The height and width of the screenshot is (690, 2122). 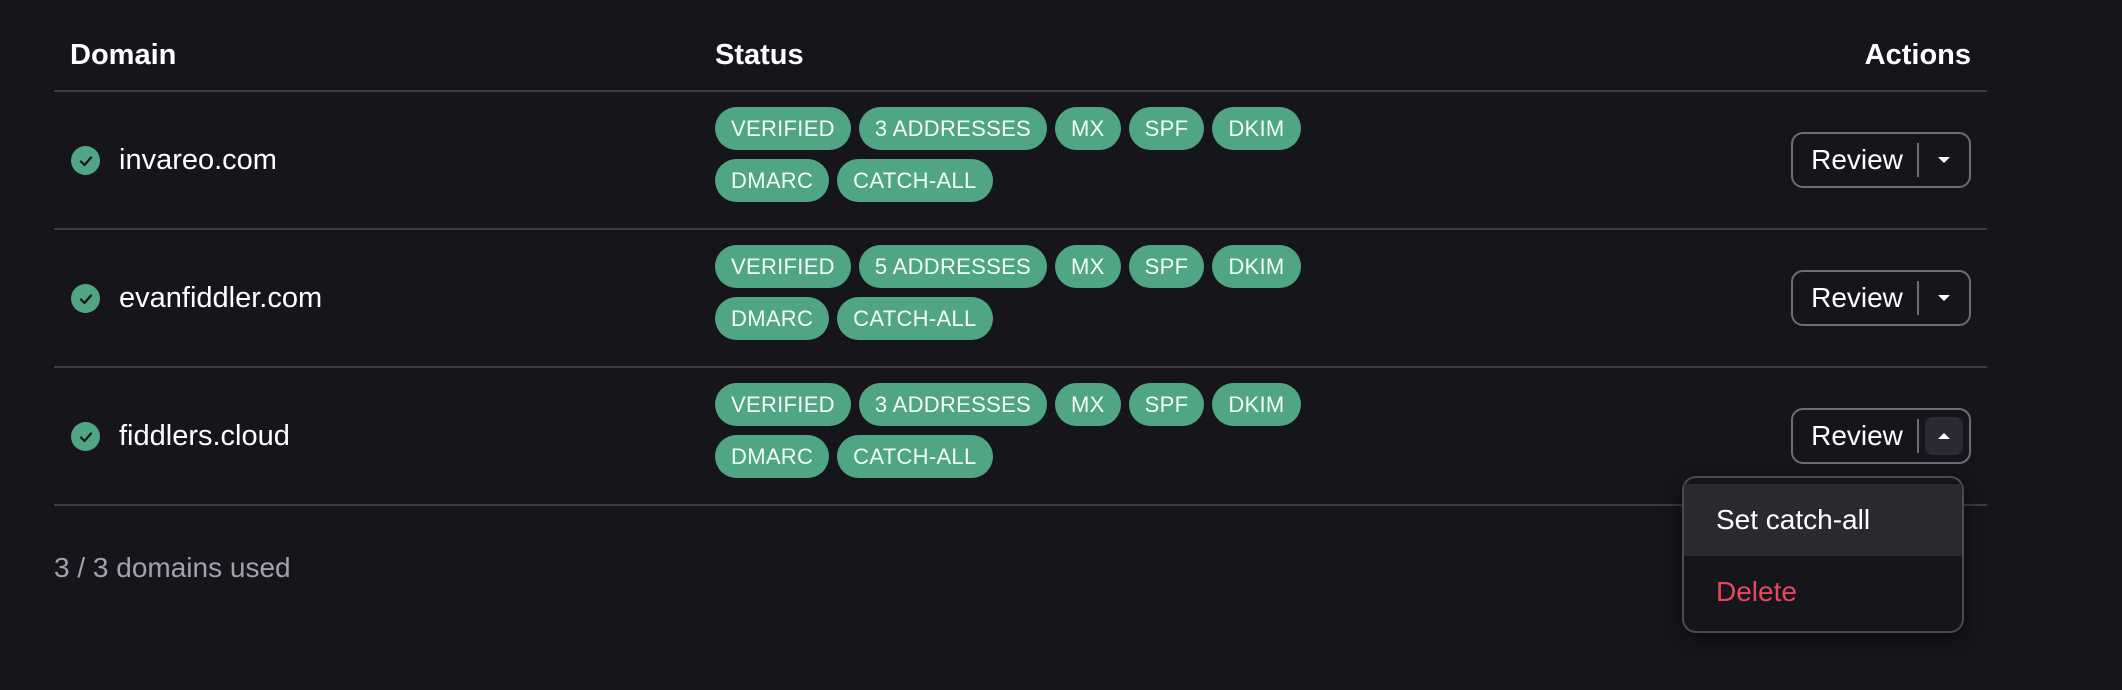 I want to click on column-header-domain: Domain, so click(x=123, y=55).